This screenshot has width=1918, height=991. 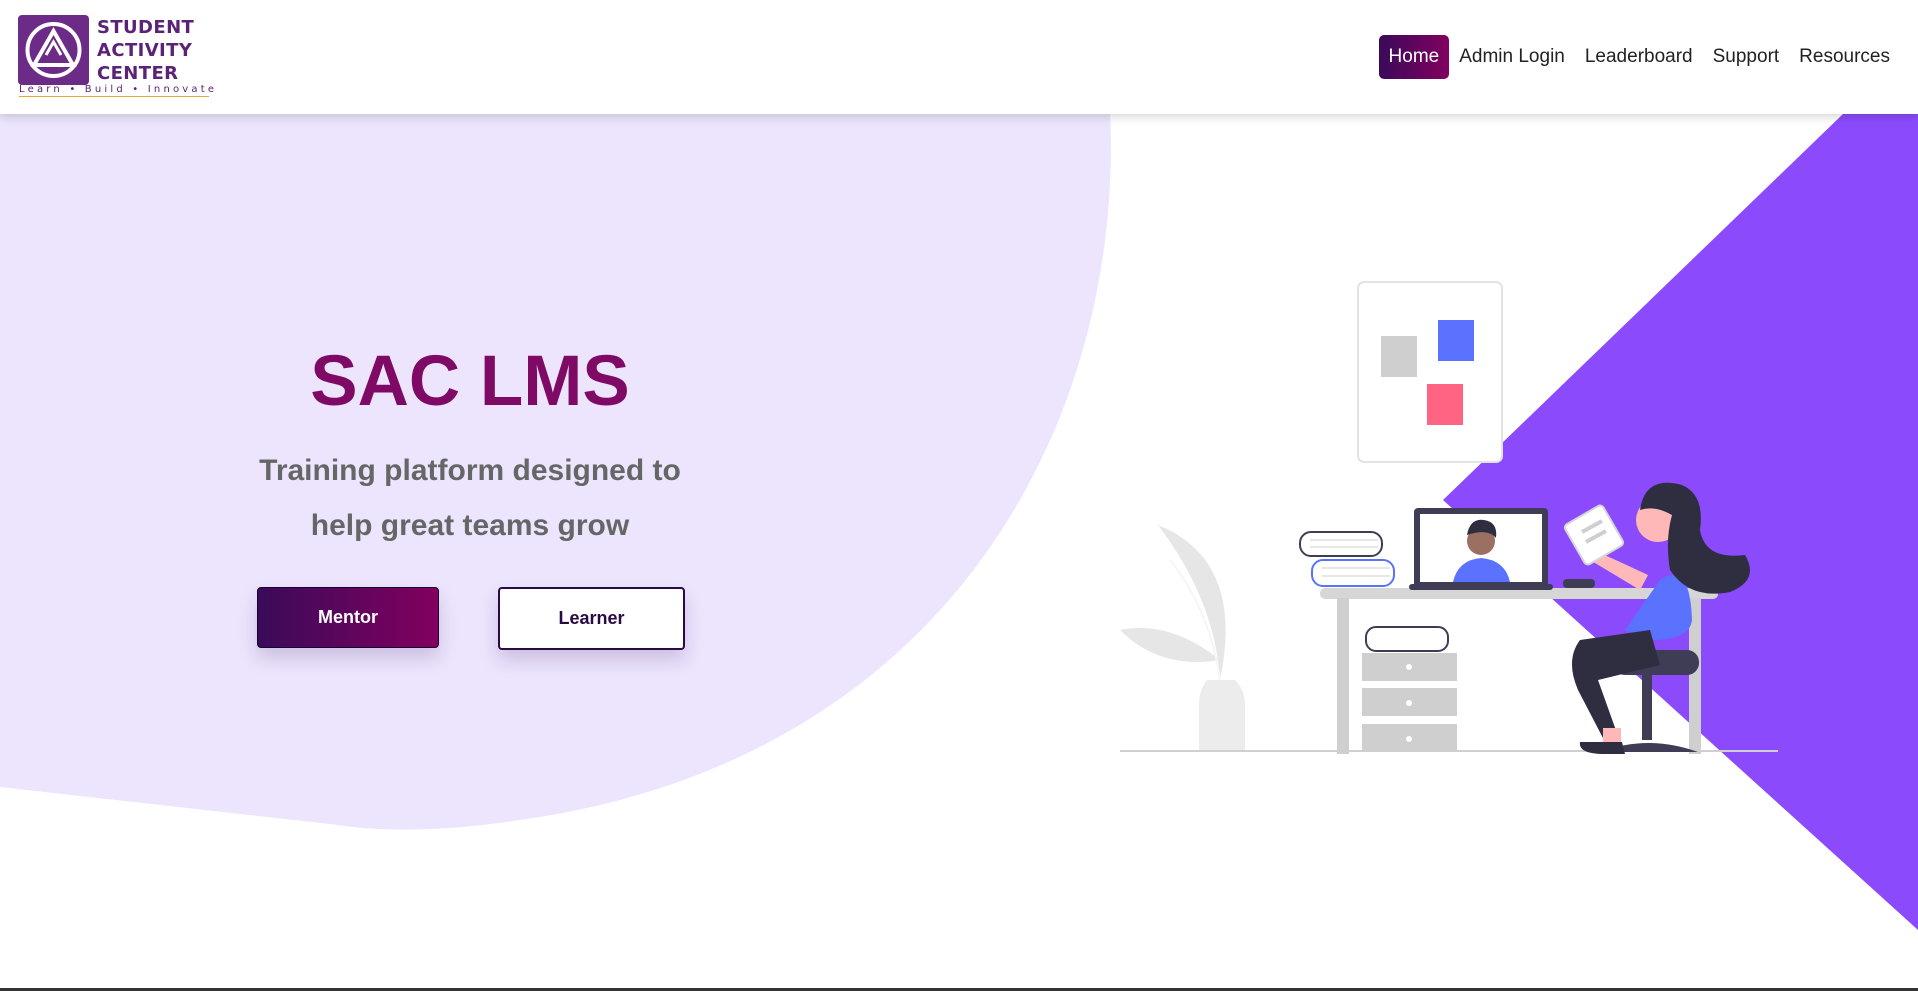 What do you see at coordinates (591, 618) in the screenshot?
I see `learner-button: Learner` at bounding box center [591, 618].